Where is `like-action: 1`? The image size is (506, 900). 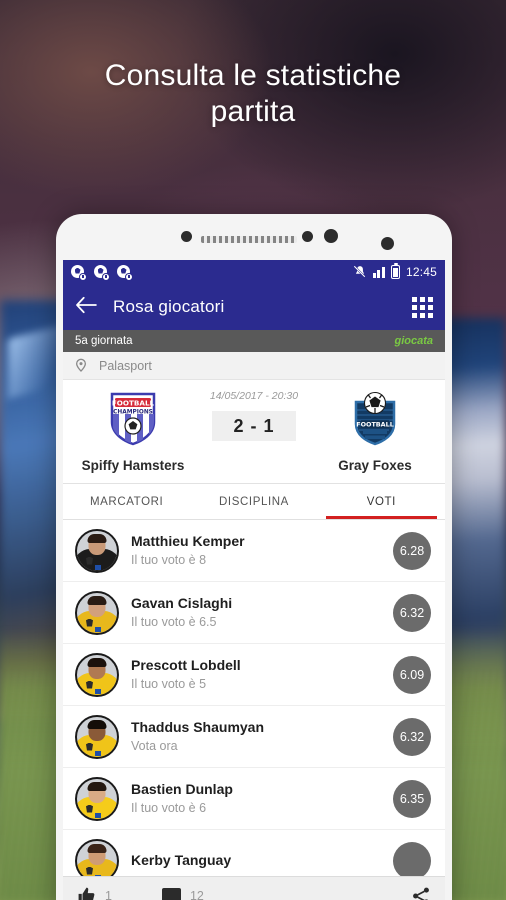 like-action: 1 is located at coordinates (94, 893).